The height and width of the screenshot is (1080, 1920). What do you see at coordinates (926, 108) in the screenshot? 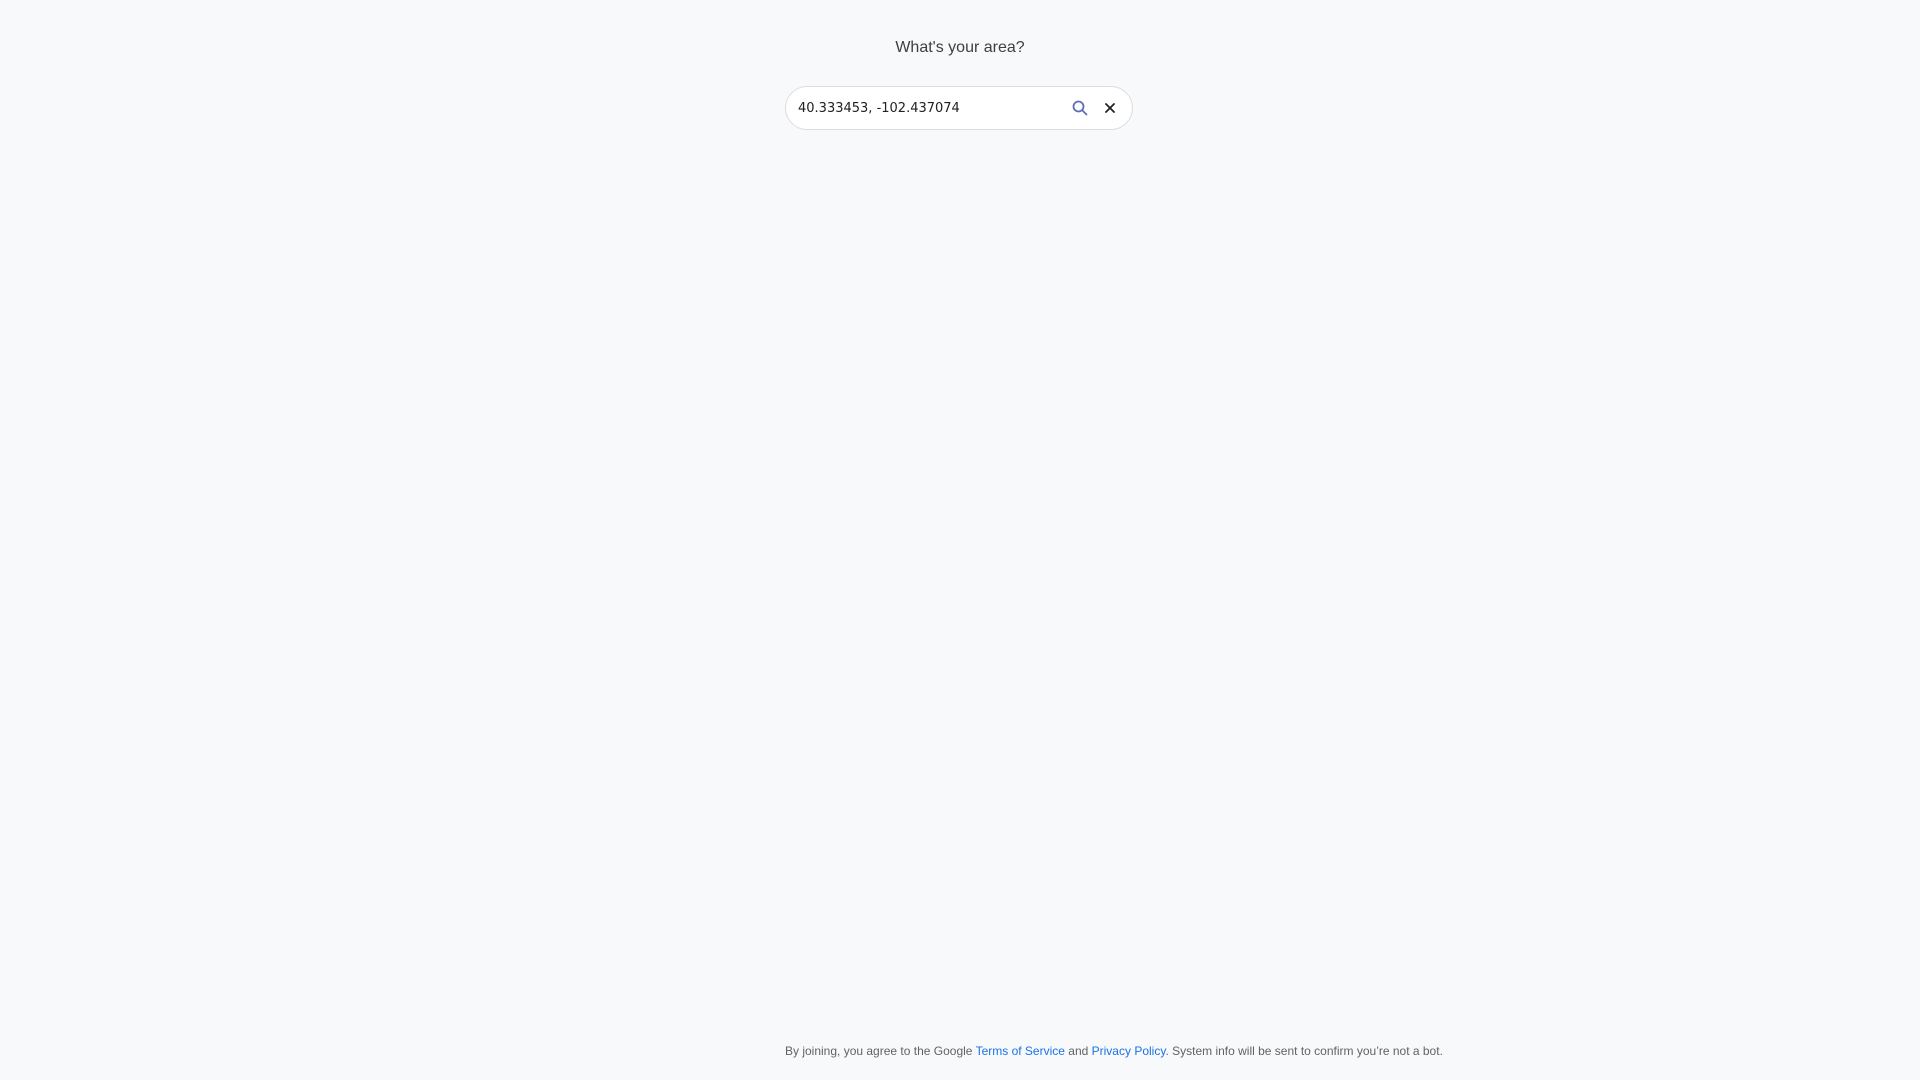
I see `location-search-input` at bounding box center [926, 108].